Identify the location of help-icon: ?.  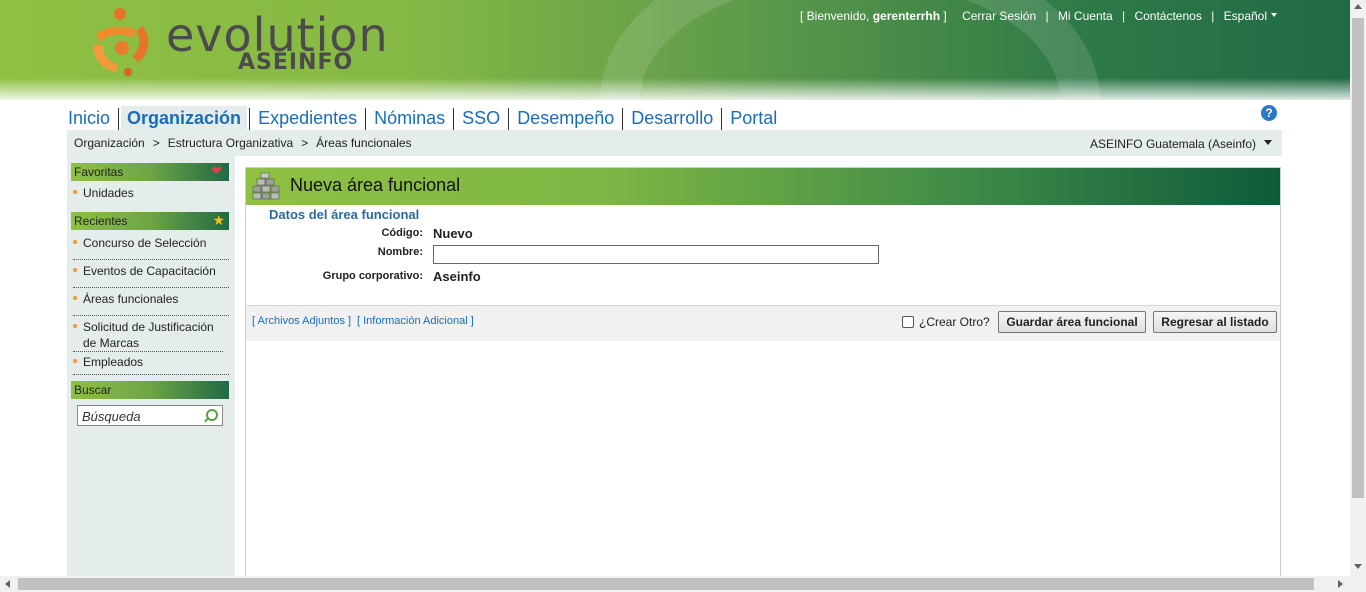
(1269, 113).